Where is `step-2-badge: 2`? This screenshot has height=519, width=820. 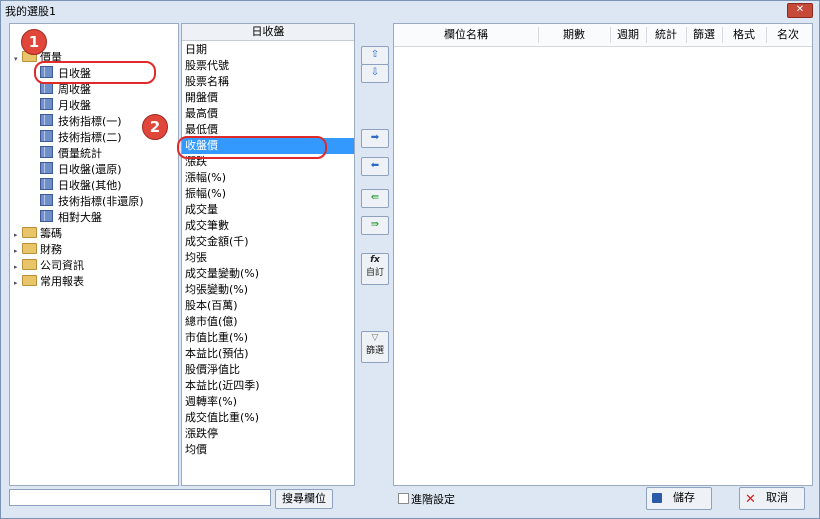
step-2-badge: 2 is located at coordinates (155, 127).